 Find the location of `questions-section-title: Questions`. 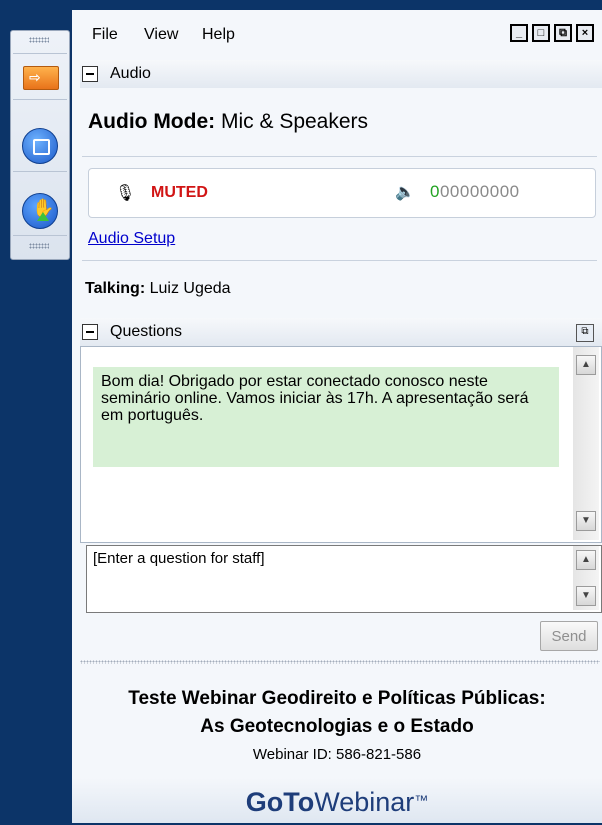

questions-section-title: Questions is located at coordinates (146, 331).